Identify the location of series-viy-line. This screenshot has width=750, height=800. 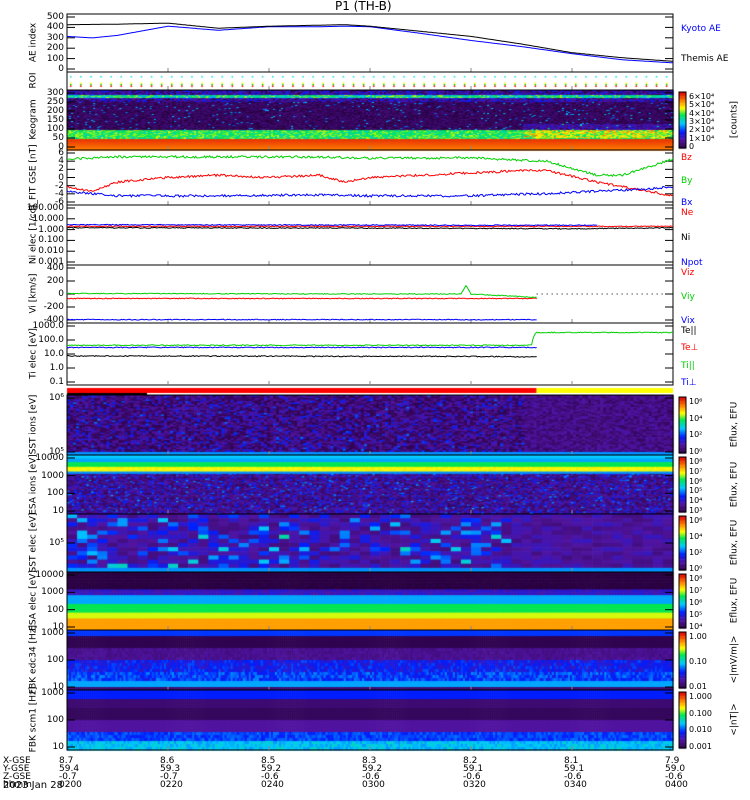
(301, 291).